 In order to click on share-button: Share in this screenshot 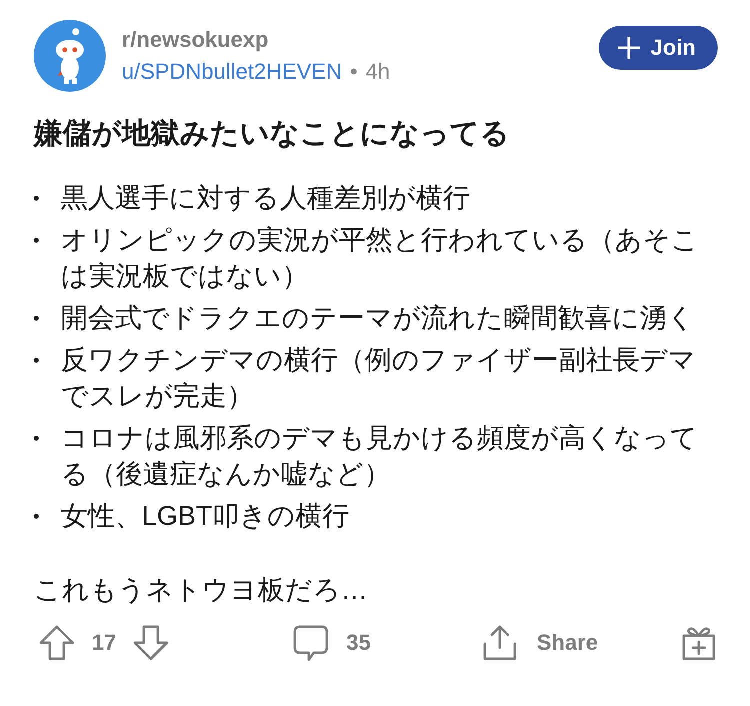, I will do `click(539, 643)`.